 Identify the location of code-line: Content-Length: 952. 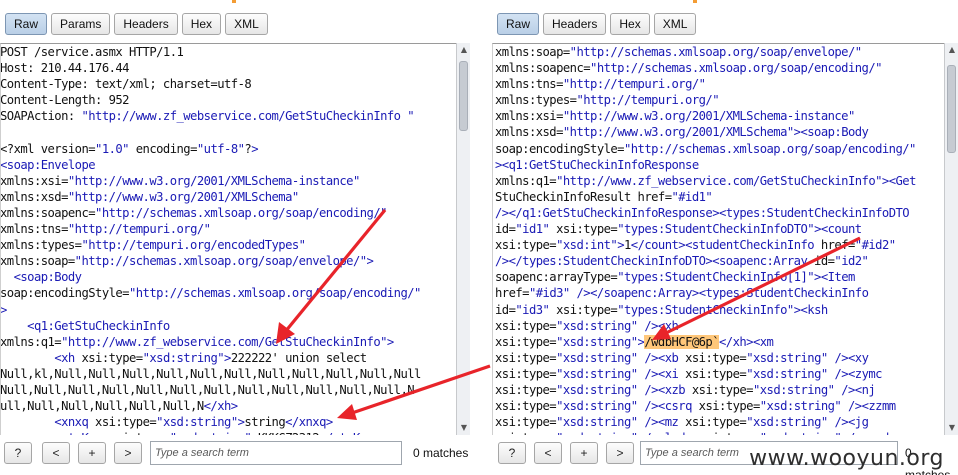
(65, 100).